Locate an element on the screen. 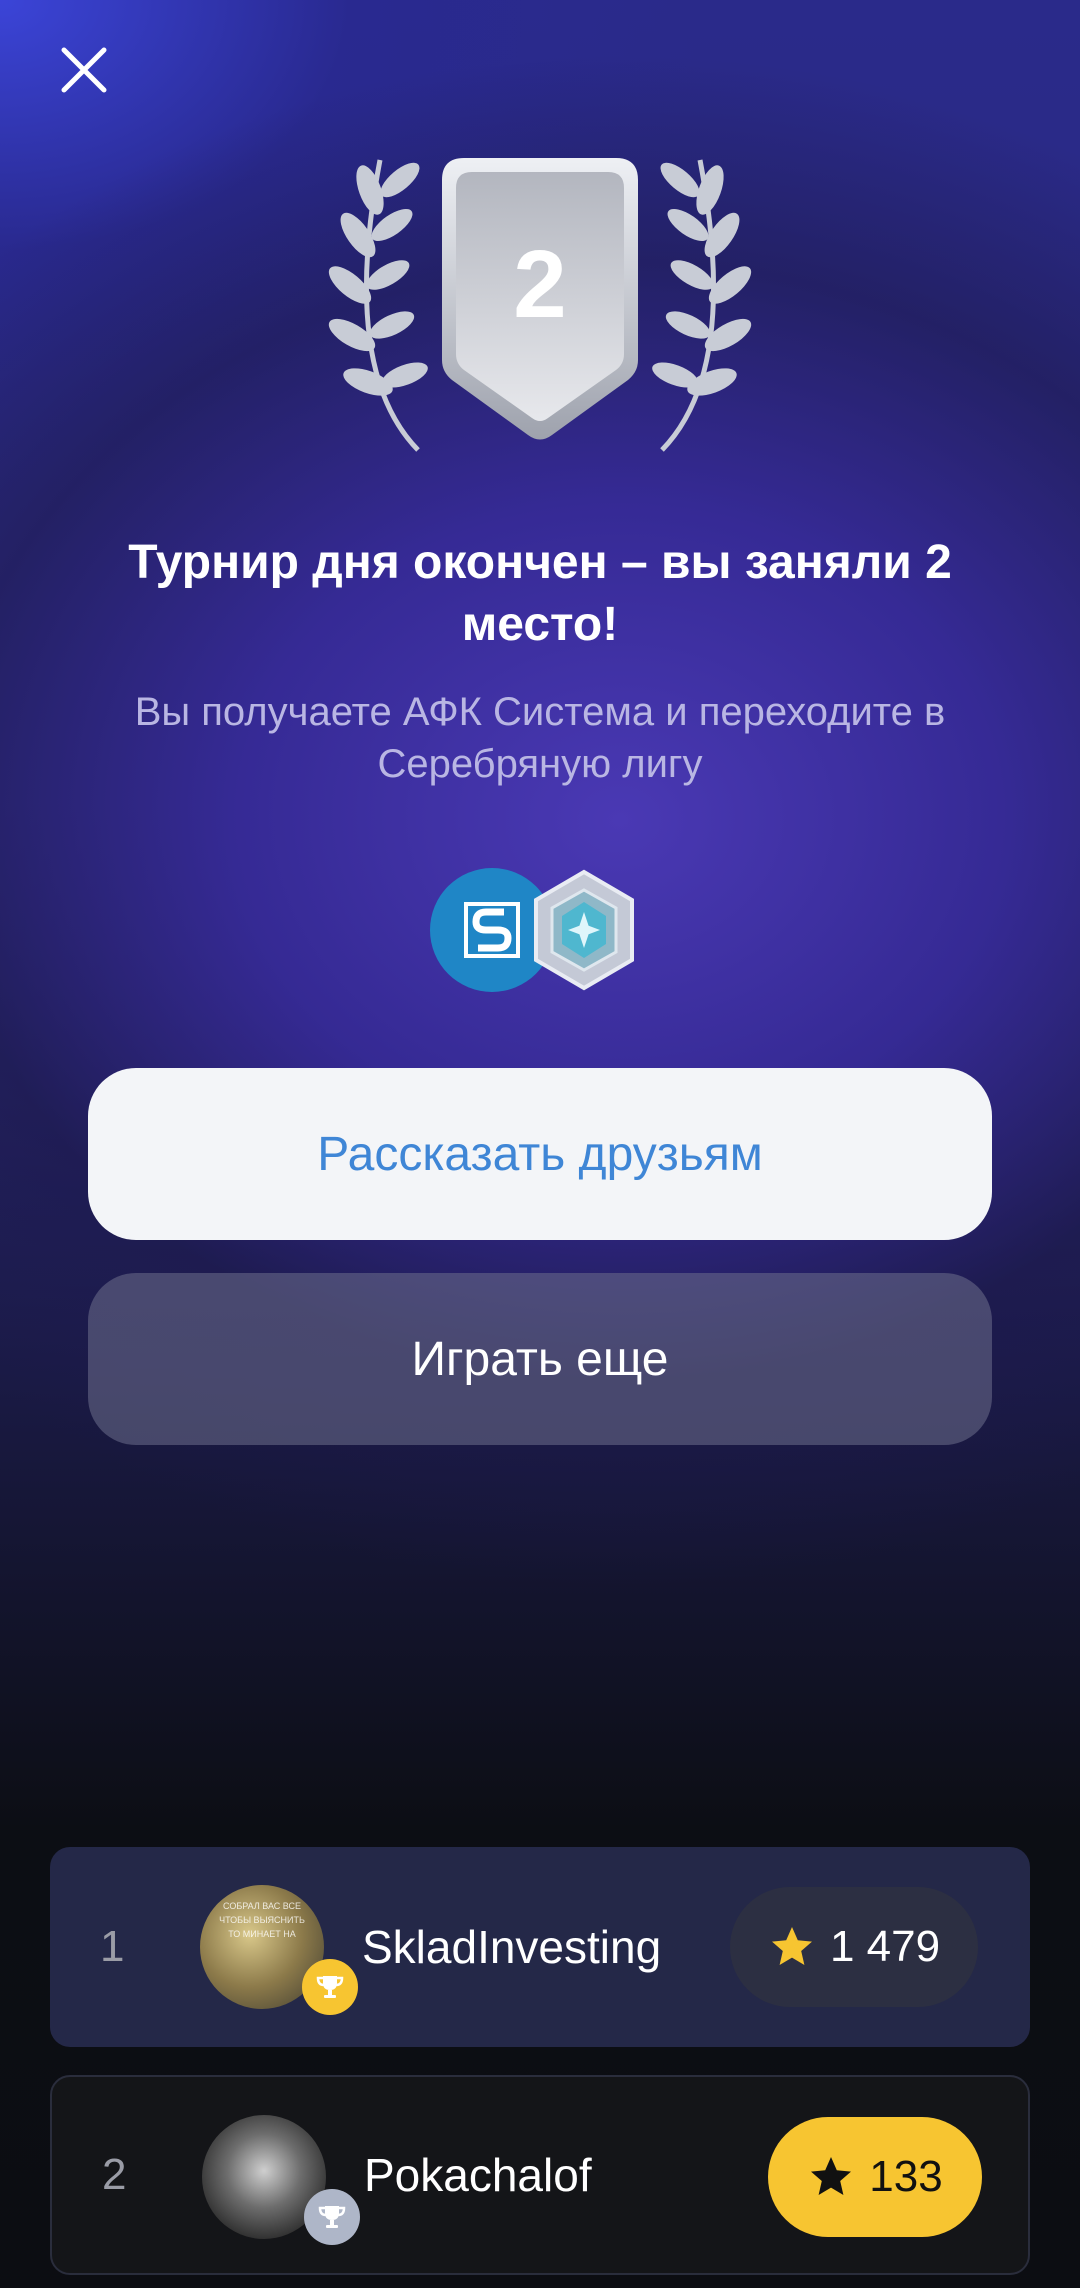  leaderboard-row: 2 Pokachalof 133 is located at coordinates (540, 2175).